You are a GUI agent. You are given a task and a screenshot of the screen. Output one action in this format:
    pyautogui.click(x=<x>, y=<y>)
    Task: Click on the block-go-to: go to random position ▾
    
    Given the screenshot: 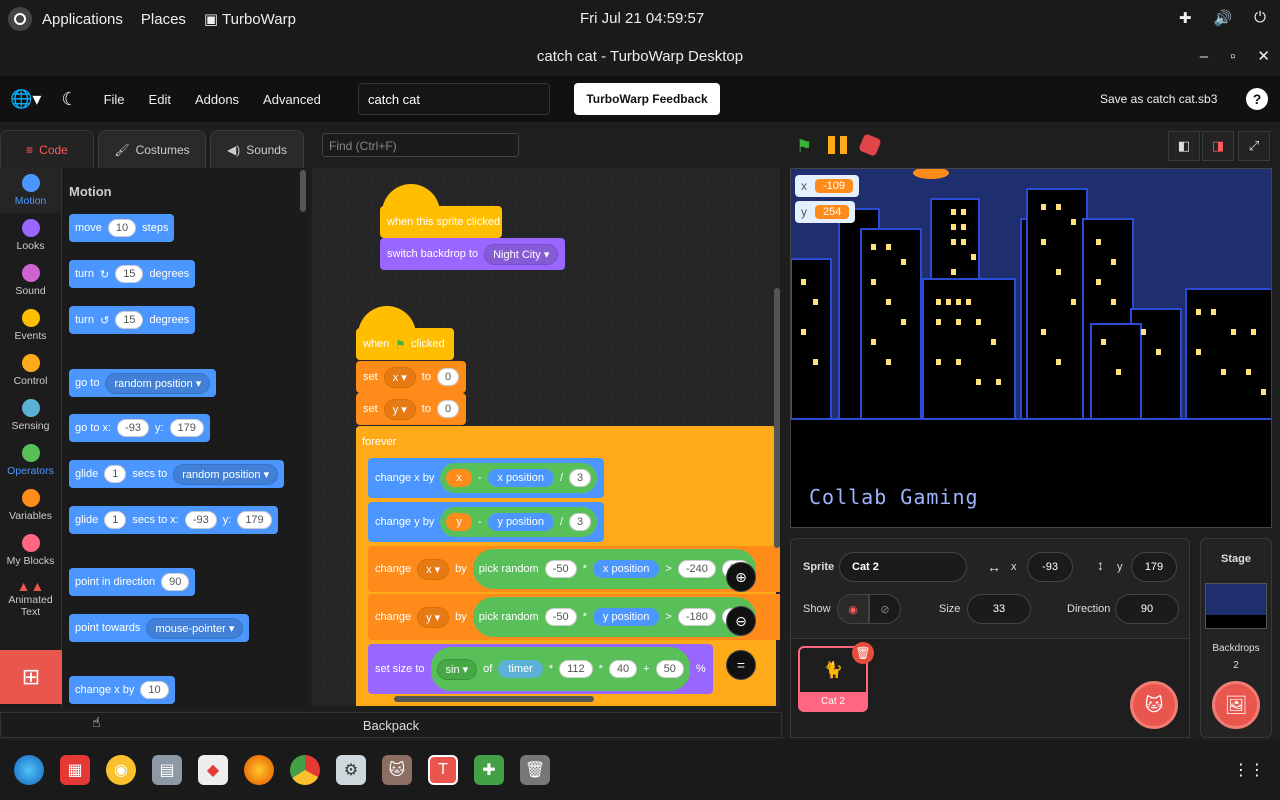 What is the action you would take?
    pyautogui.click(x=143, y=383)
    